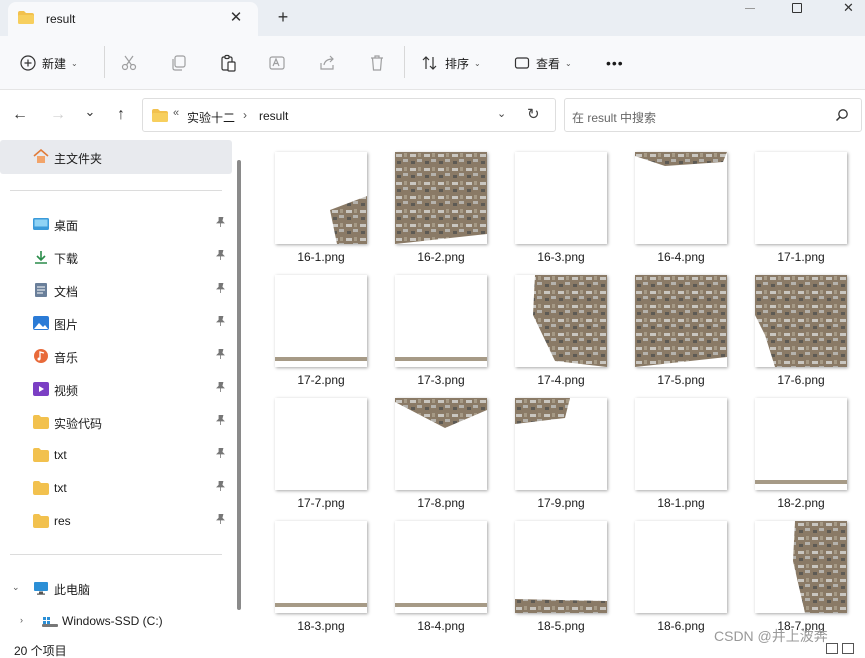  What do you see at coordinates (116, 157) in the screenshot?
I see `sidebar-item-home: 主文件夹` at bounding box center [116, 157].